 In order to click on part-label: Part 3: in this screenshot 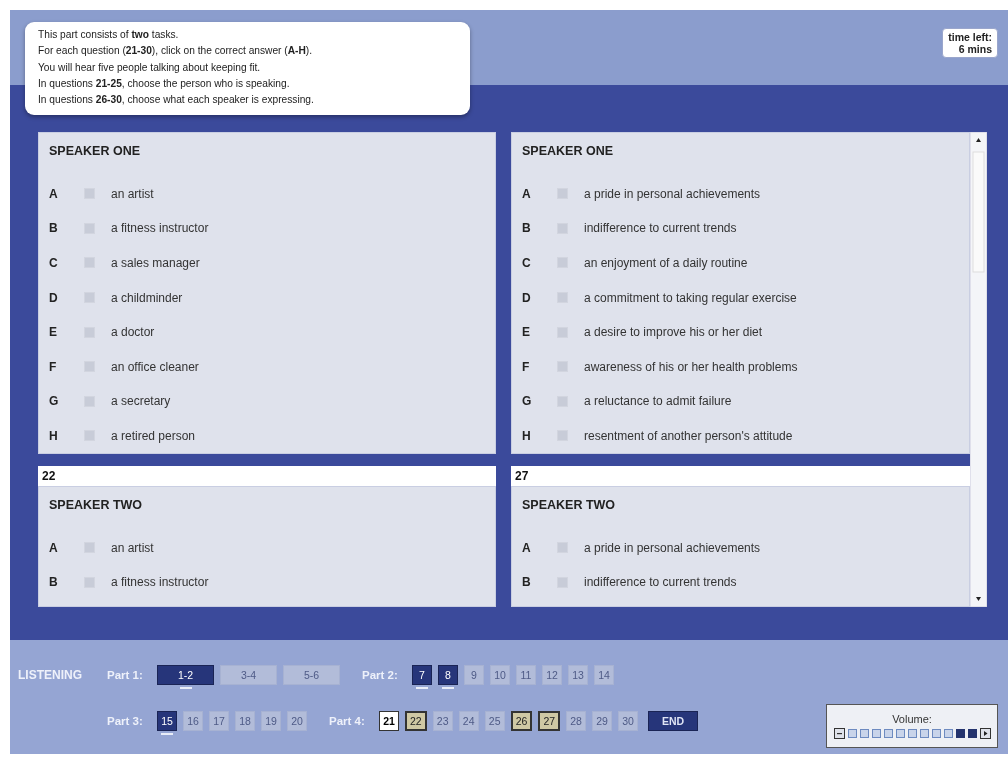, I will do `click(125, 721)`.